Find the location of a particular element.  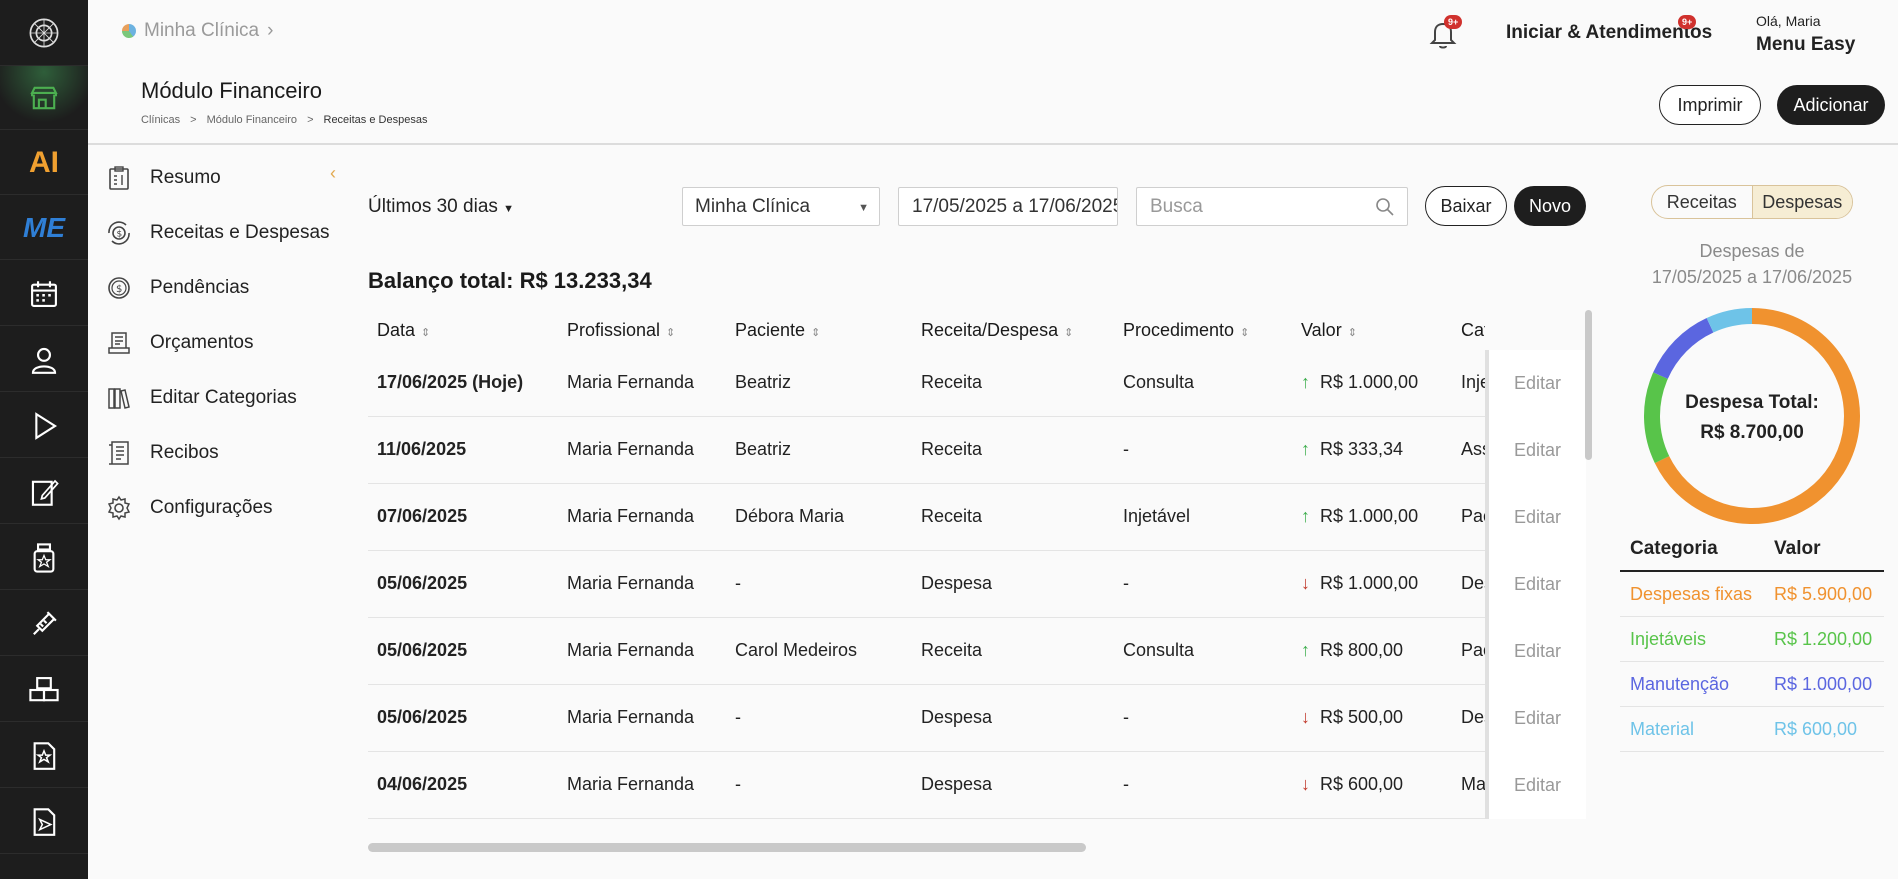

value-header: Valor is located at coordinates (1797, 548).